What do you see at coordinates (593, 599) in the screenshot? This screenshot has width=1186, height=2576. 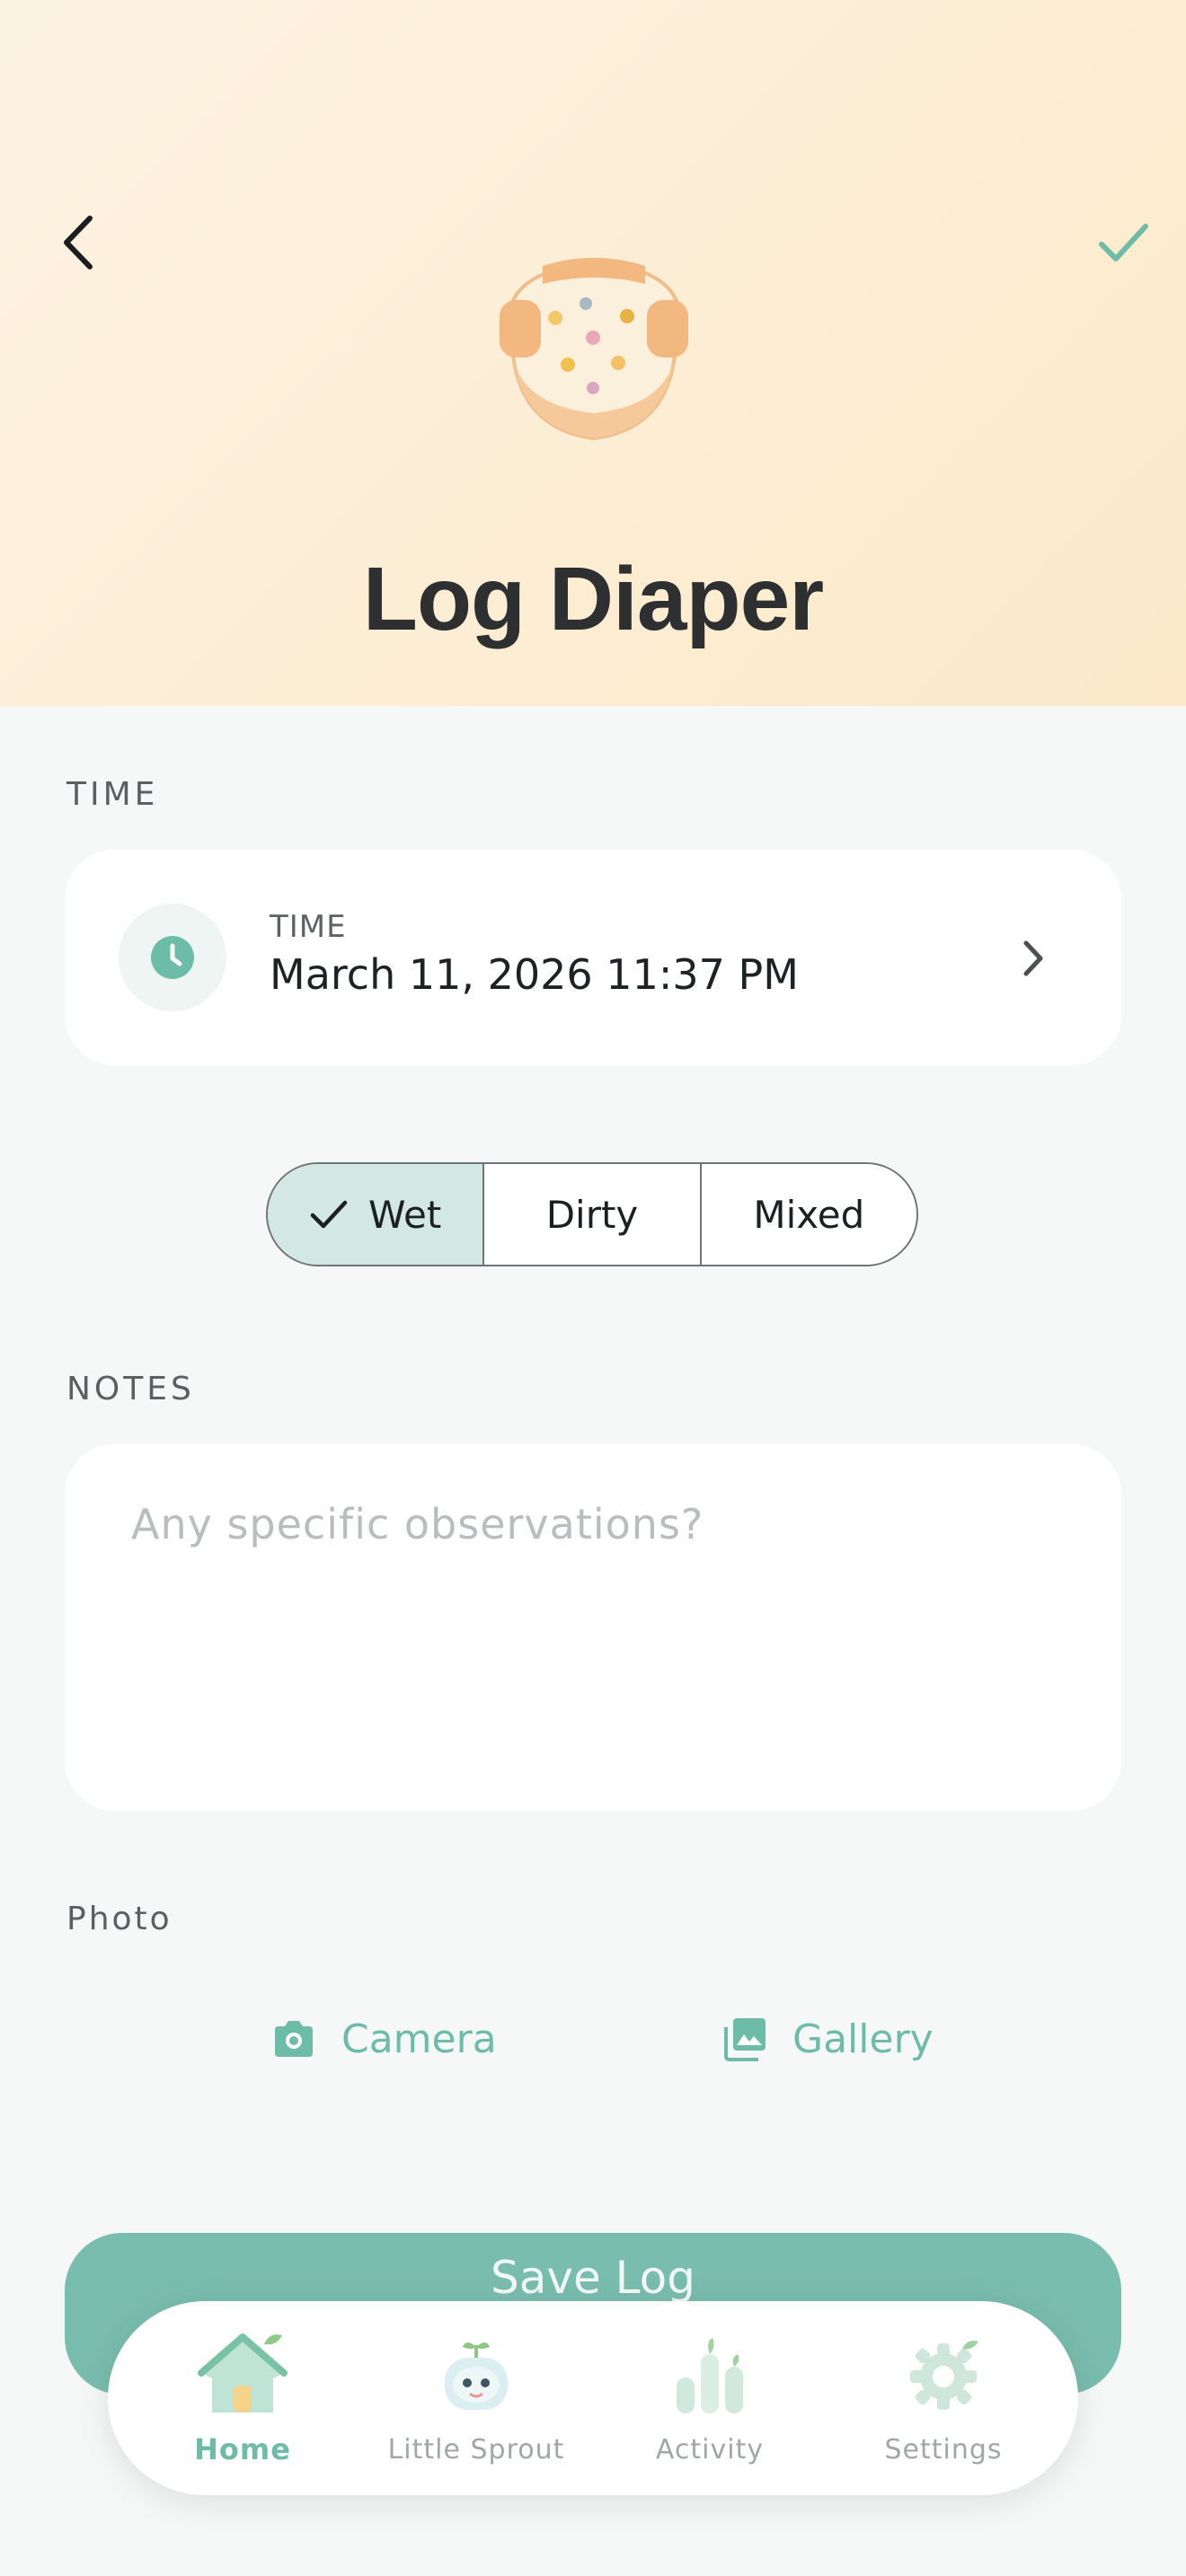 I see `page-title: Log Diaper` at bounding box center [593, 599].